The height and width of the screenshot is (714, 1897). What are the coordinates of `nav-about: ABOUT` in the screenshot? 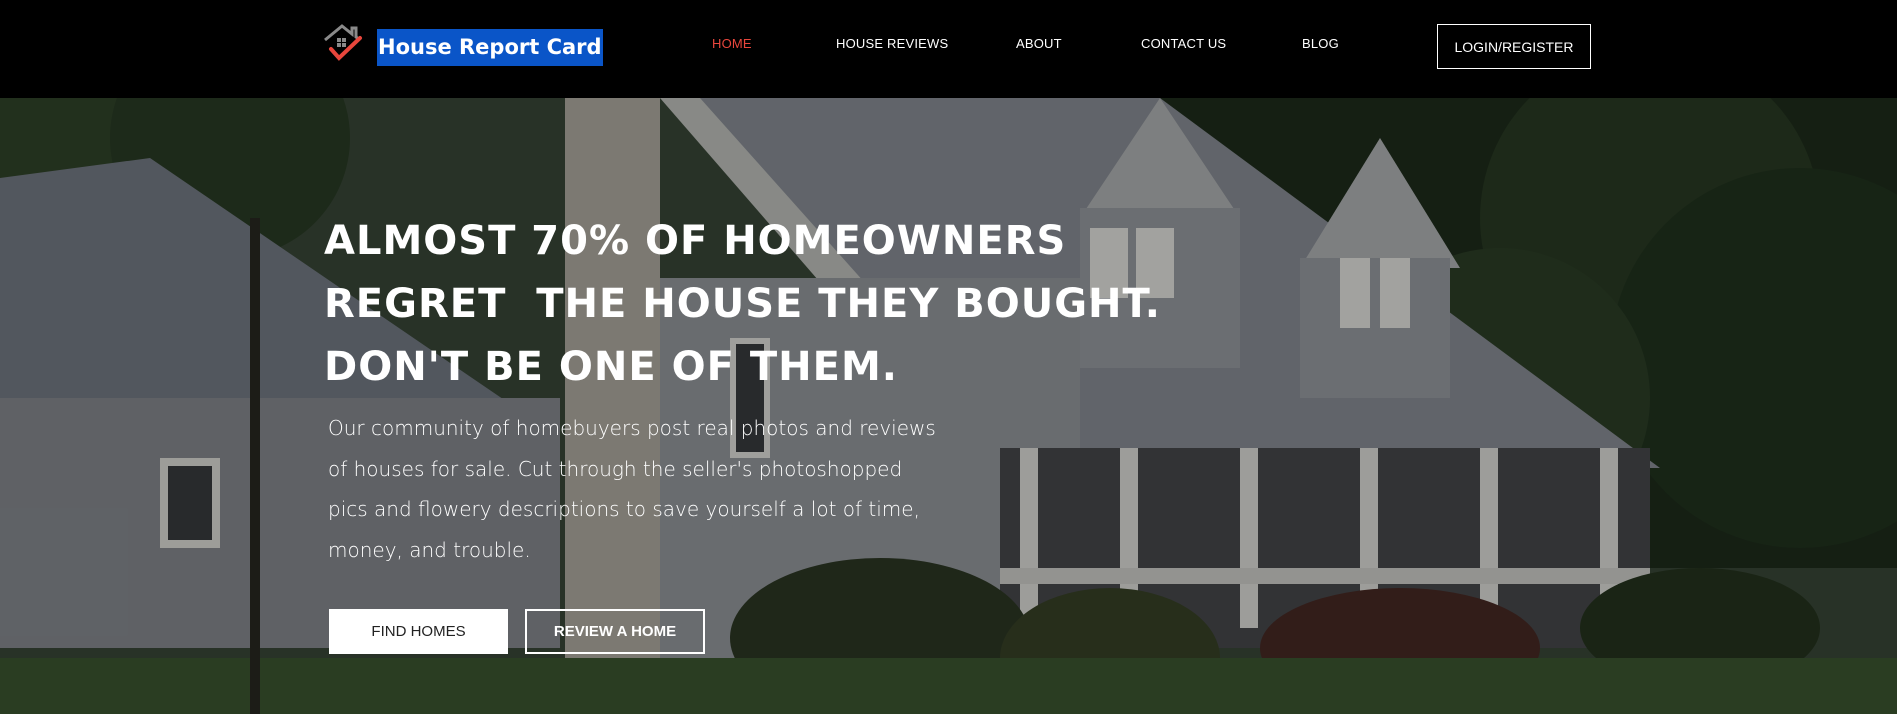 It's located at (1039, 43).